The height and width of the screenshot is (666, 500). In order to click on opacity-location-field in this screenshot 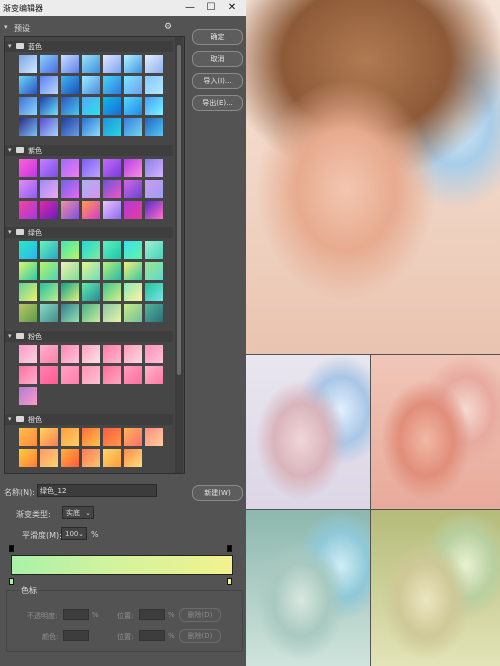, I will do `click(152, 614)`.